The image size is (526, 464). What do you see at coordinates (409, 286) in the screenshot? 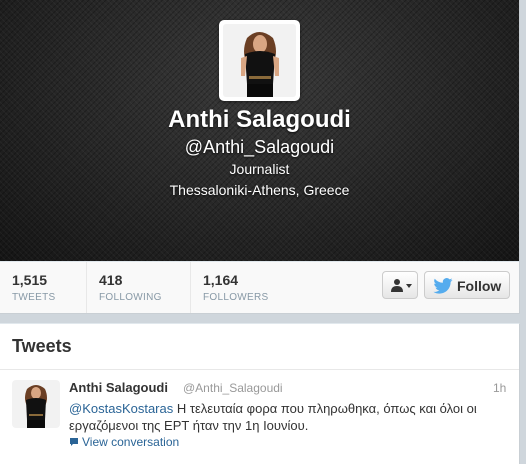
I see `chevron-down-icon` at bounding box center [409, 286].